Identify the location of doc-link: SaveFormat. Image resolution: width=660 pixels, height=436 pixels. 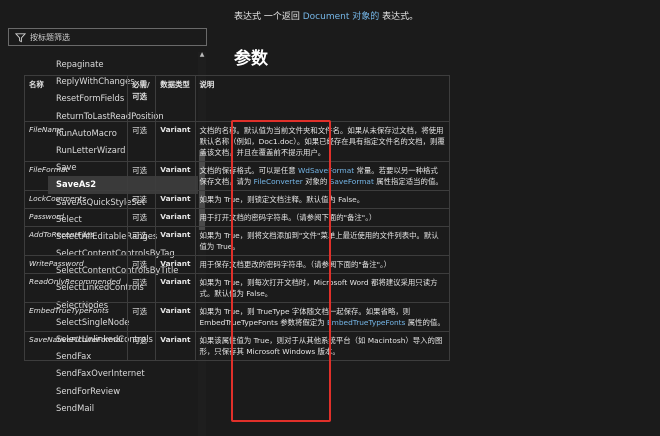
(352, 181).